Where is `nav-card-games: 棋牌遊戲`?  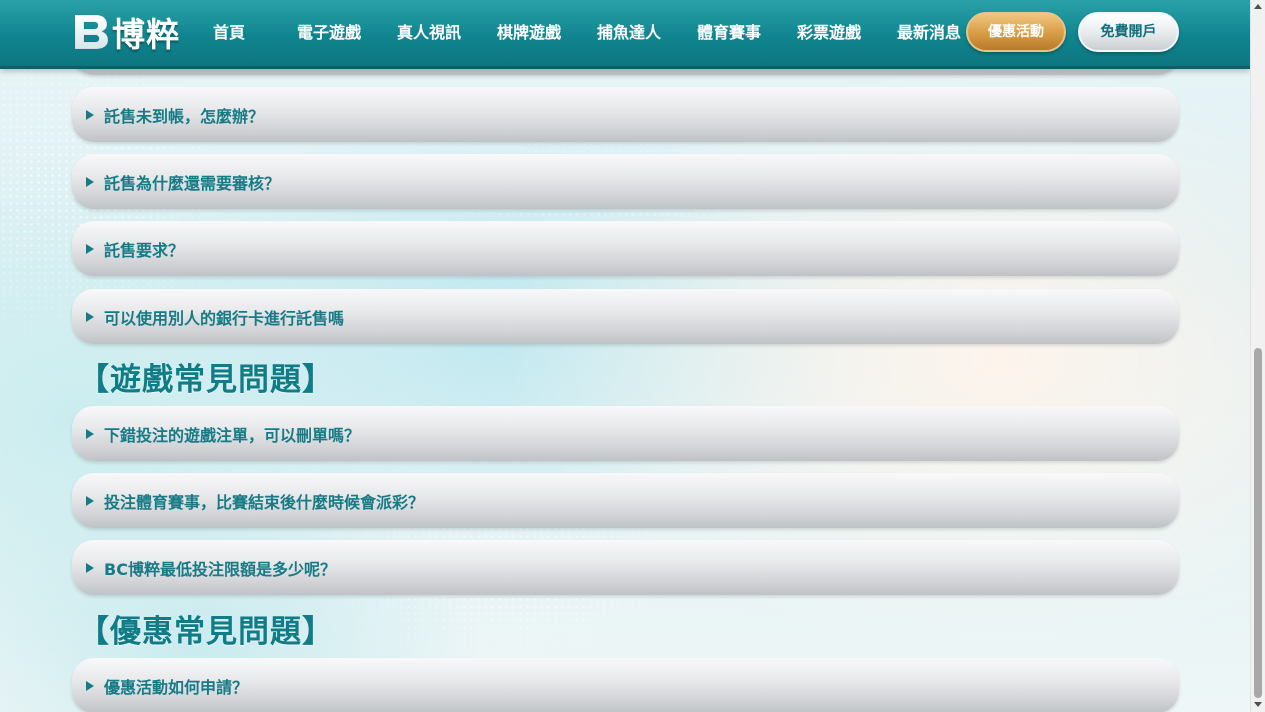
nav-card-games: 棋牌遊戲 is located at coordinates (529, 33).